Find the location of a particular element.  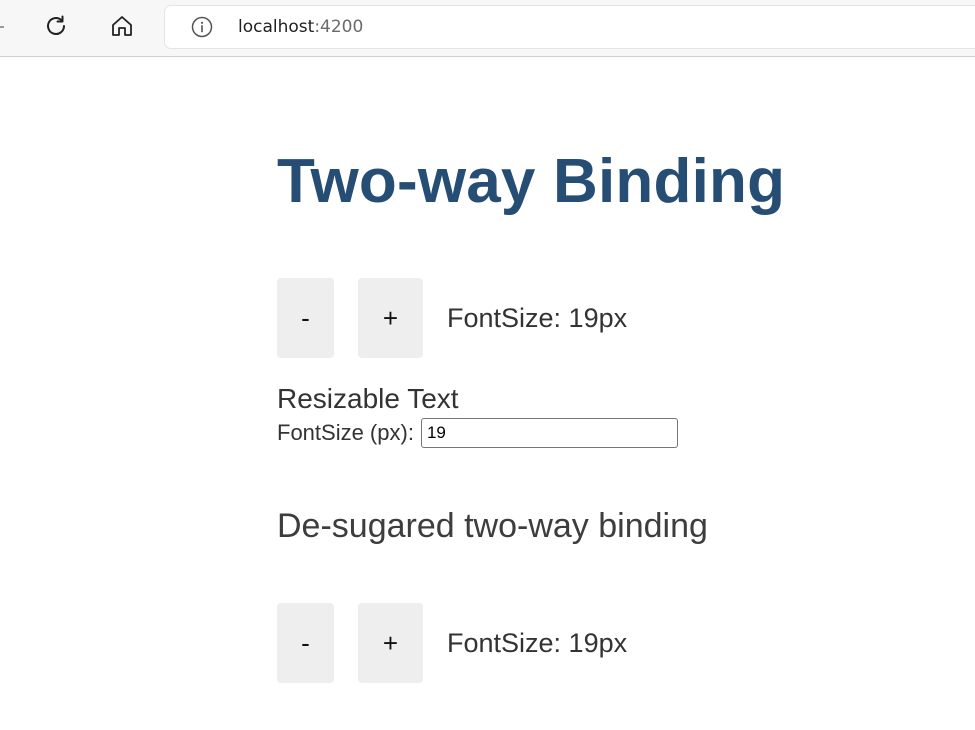

font-size-input-row: FontSize (px): is located at coordinates (477, 433).